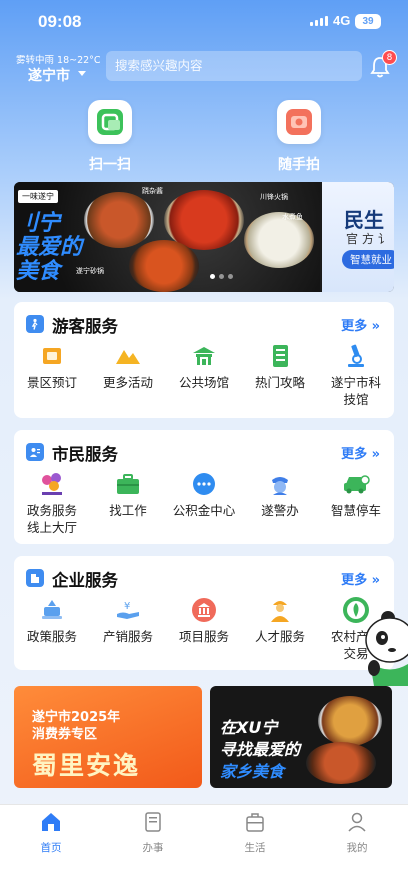 The width and height of the screenshot is (408, 883). Describe the element at coordinates (280, 484) in the screenshot. I see `police-icon` at that location.